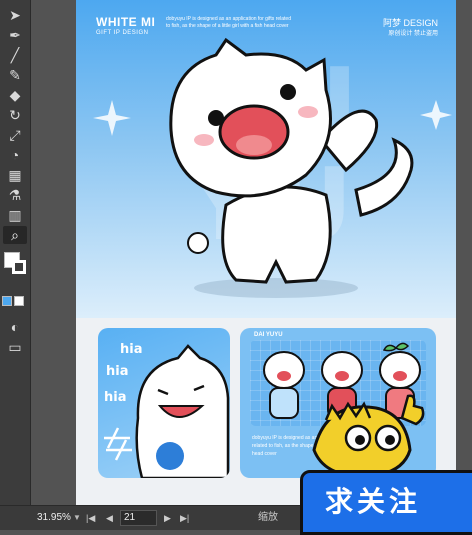 The width and height of the screenshot is (472, 535). I want to click on sticker-card: hia hia hia, so click(164, 403).